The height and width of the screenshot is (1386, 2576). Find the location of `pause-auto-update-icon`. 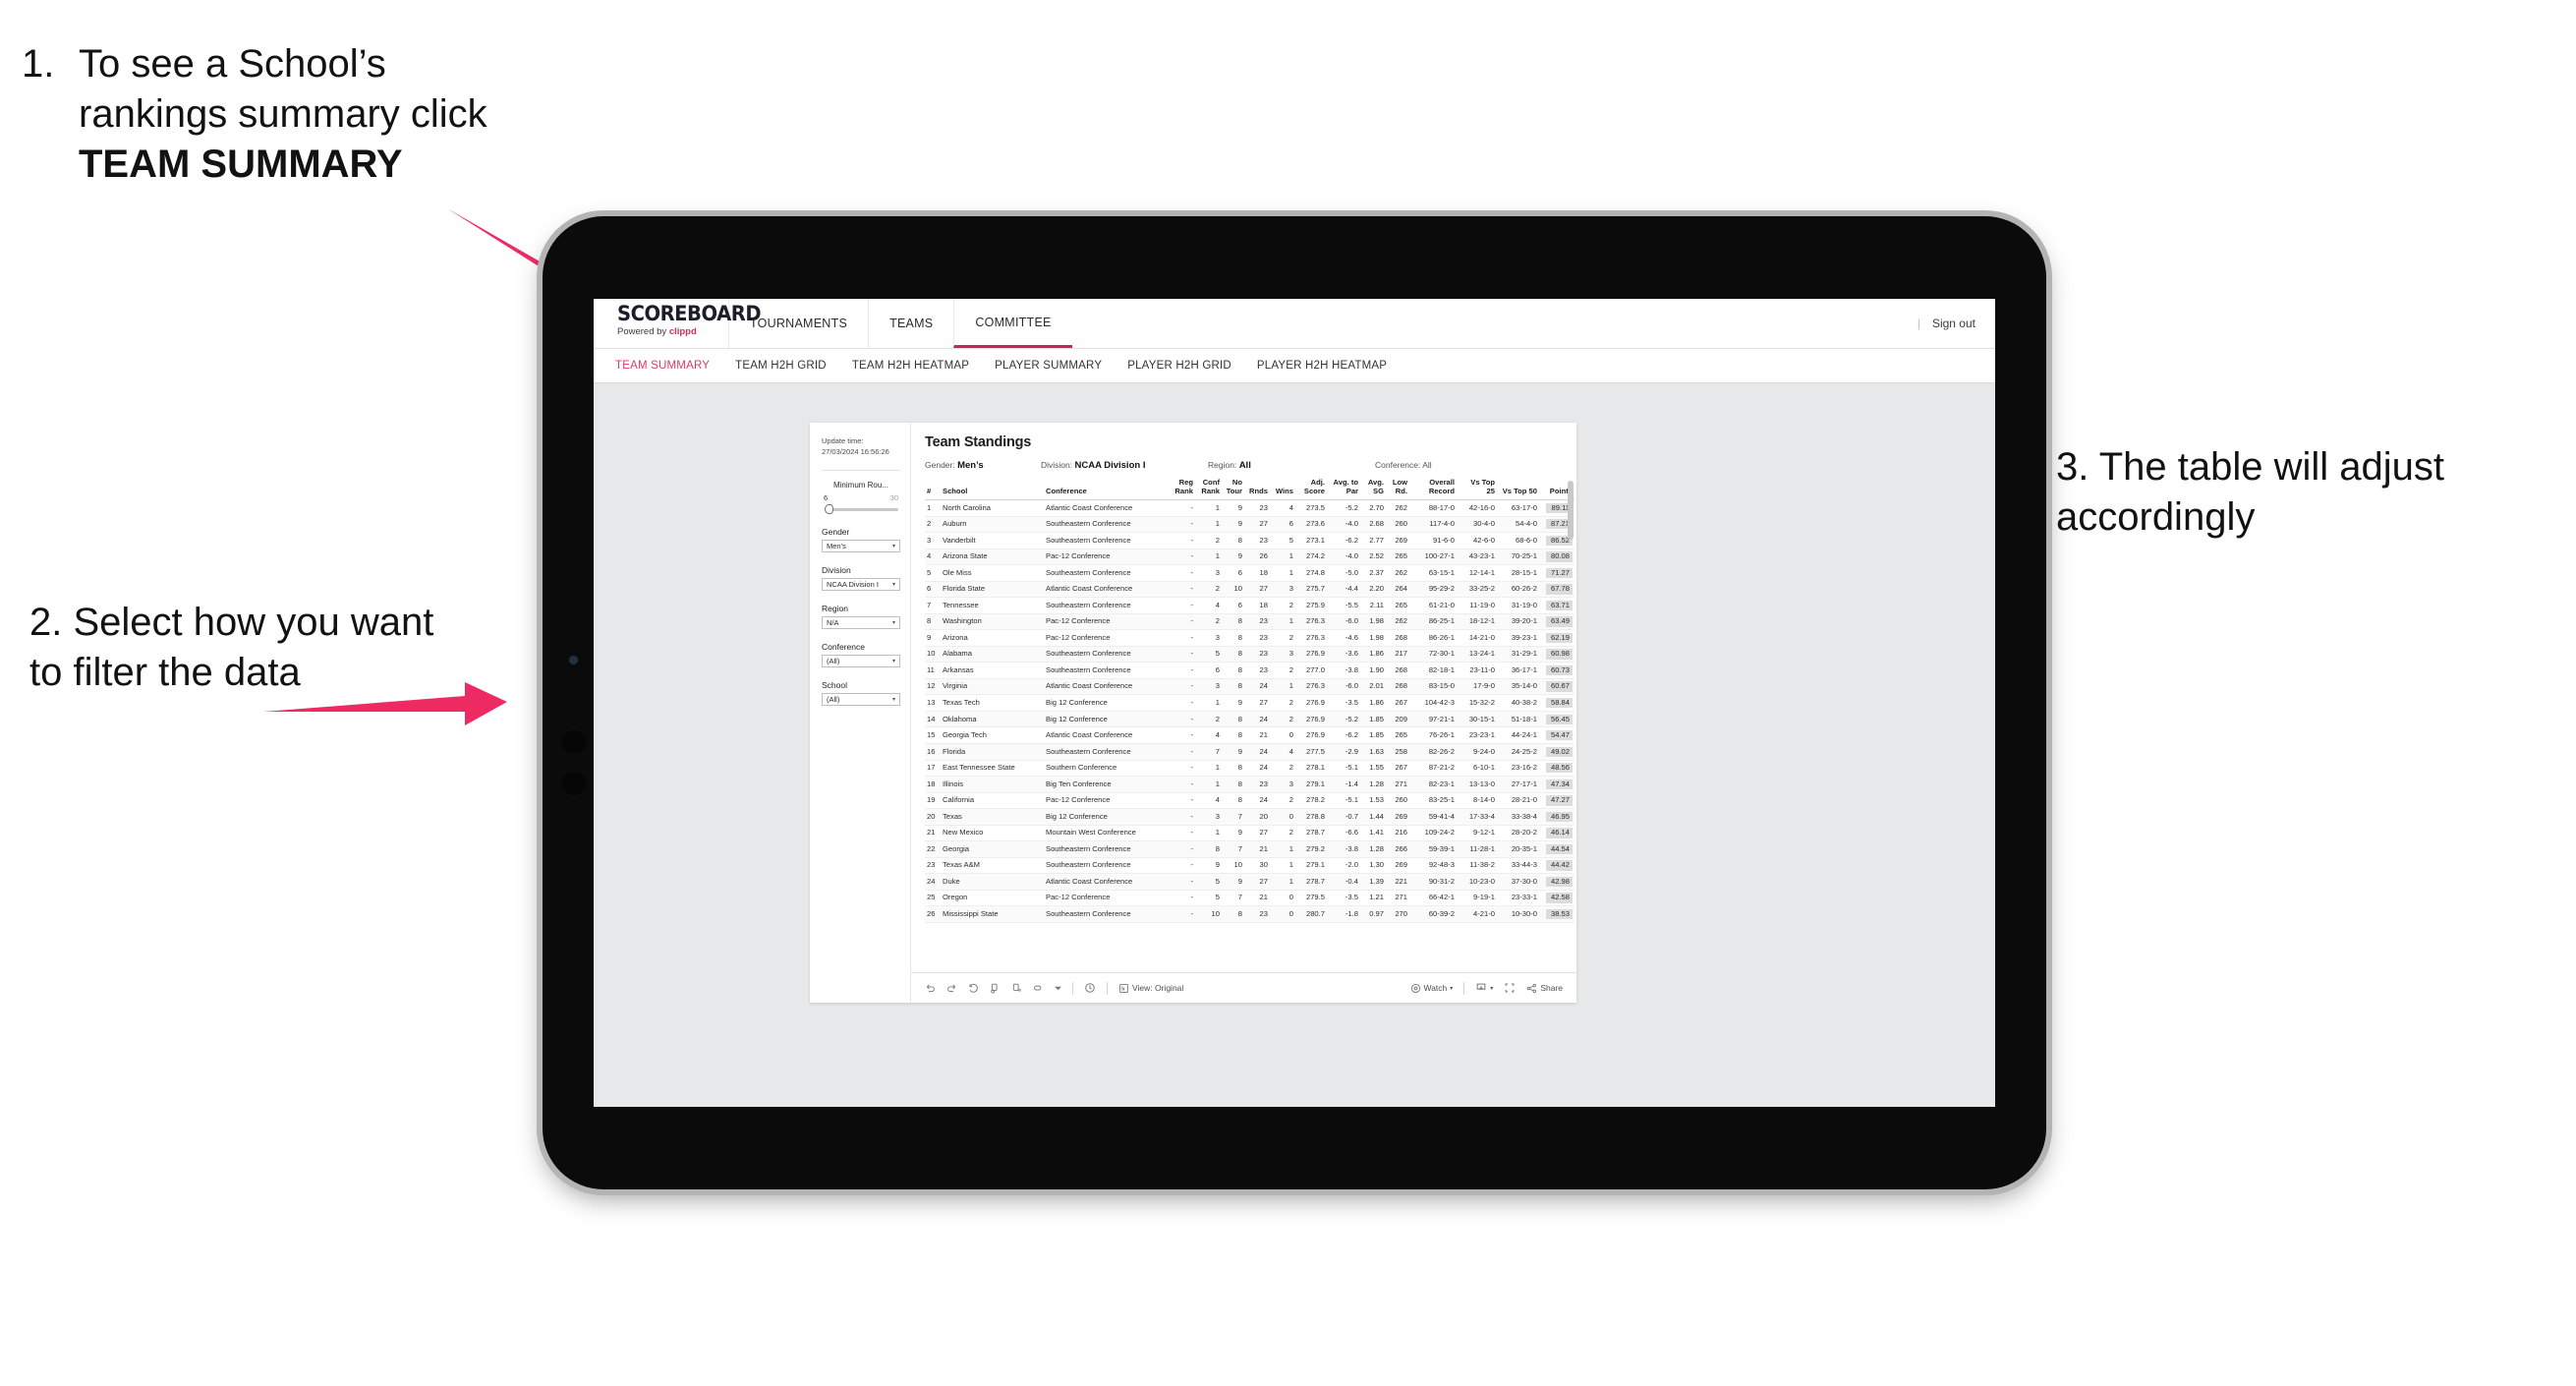

pause-auto-update-icon is located at coordinates (1090, 988).